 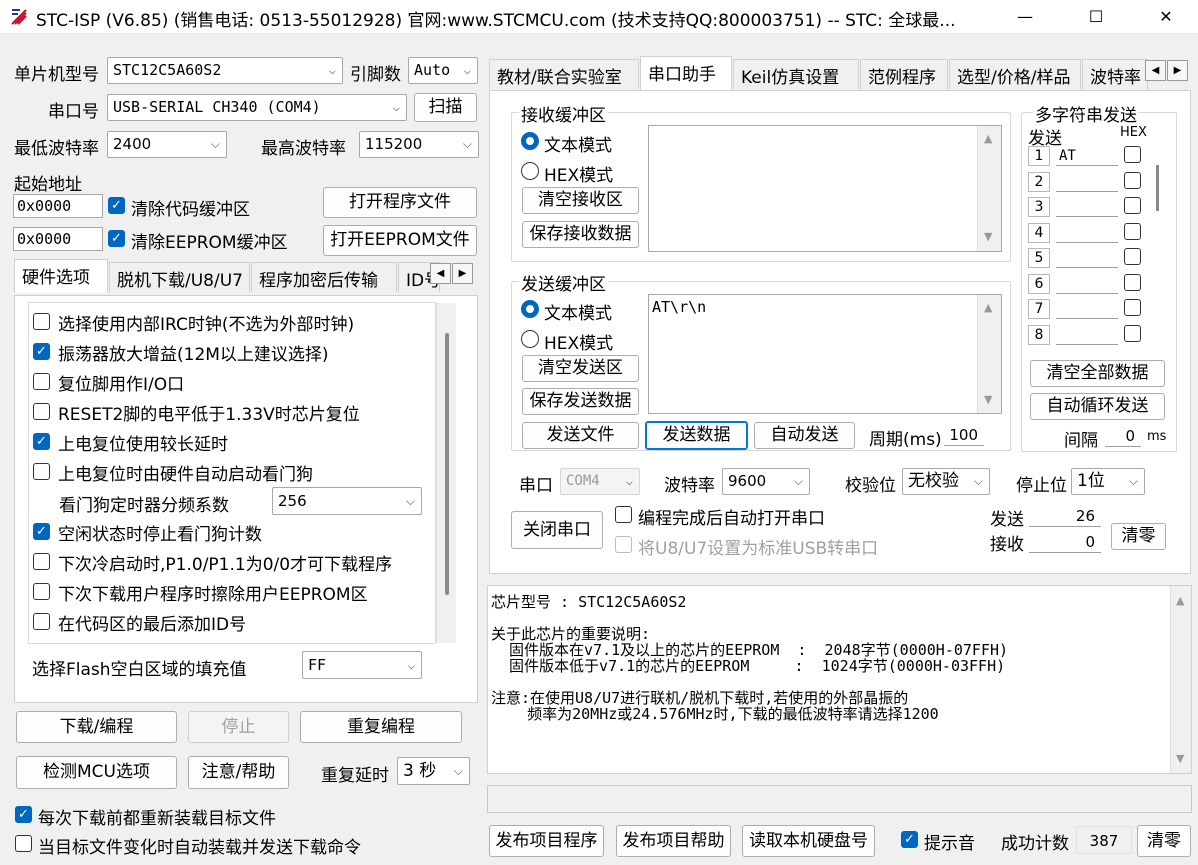 I want to click on close-button: ✕, so click(x=1166, y=17).